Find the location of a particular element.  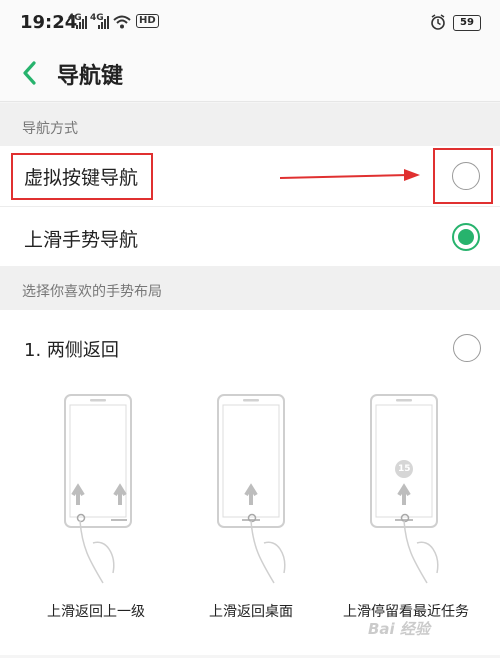

option-both-sides-back: 1. 两侧返回 is located at coordinates (250, 348).